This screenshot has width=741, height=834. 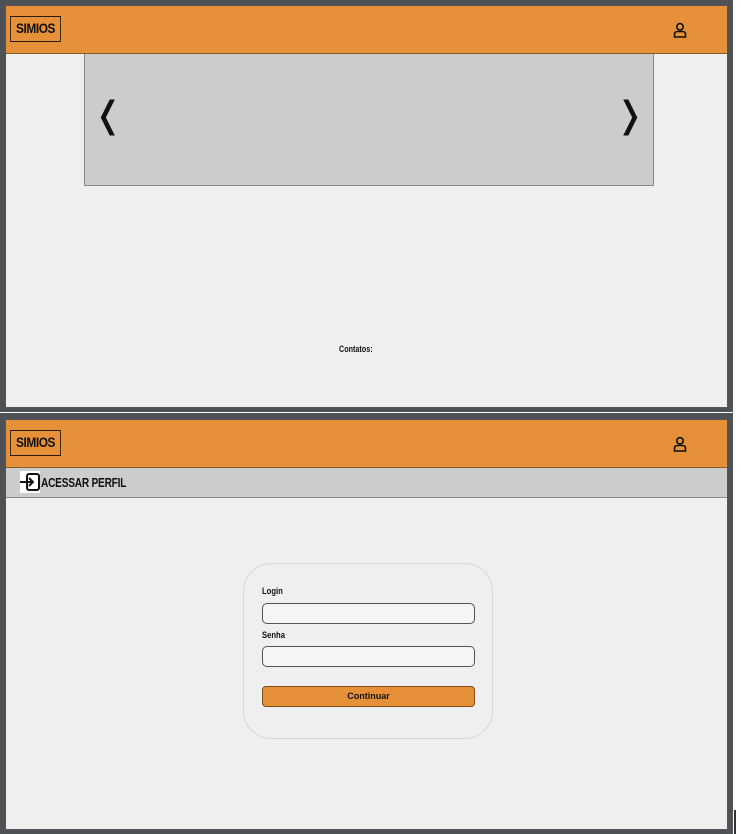 I want to click on profile-access-bar: ACESSAR PERFIL, so click(x=366, y=483).